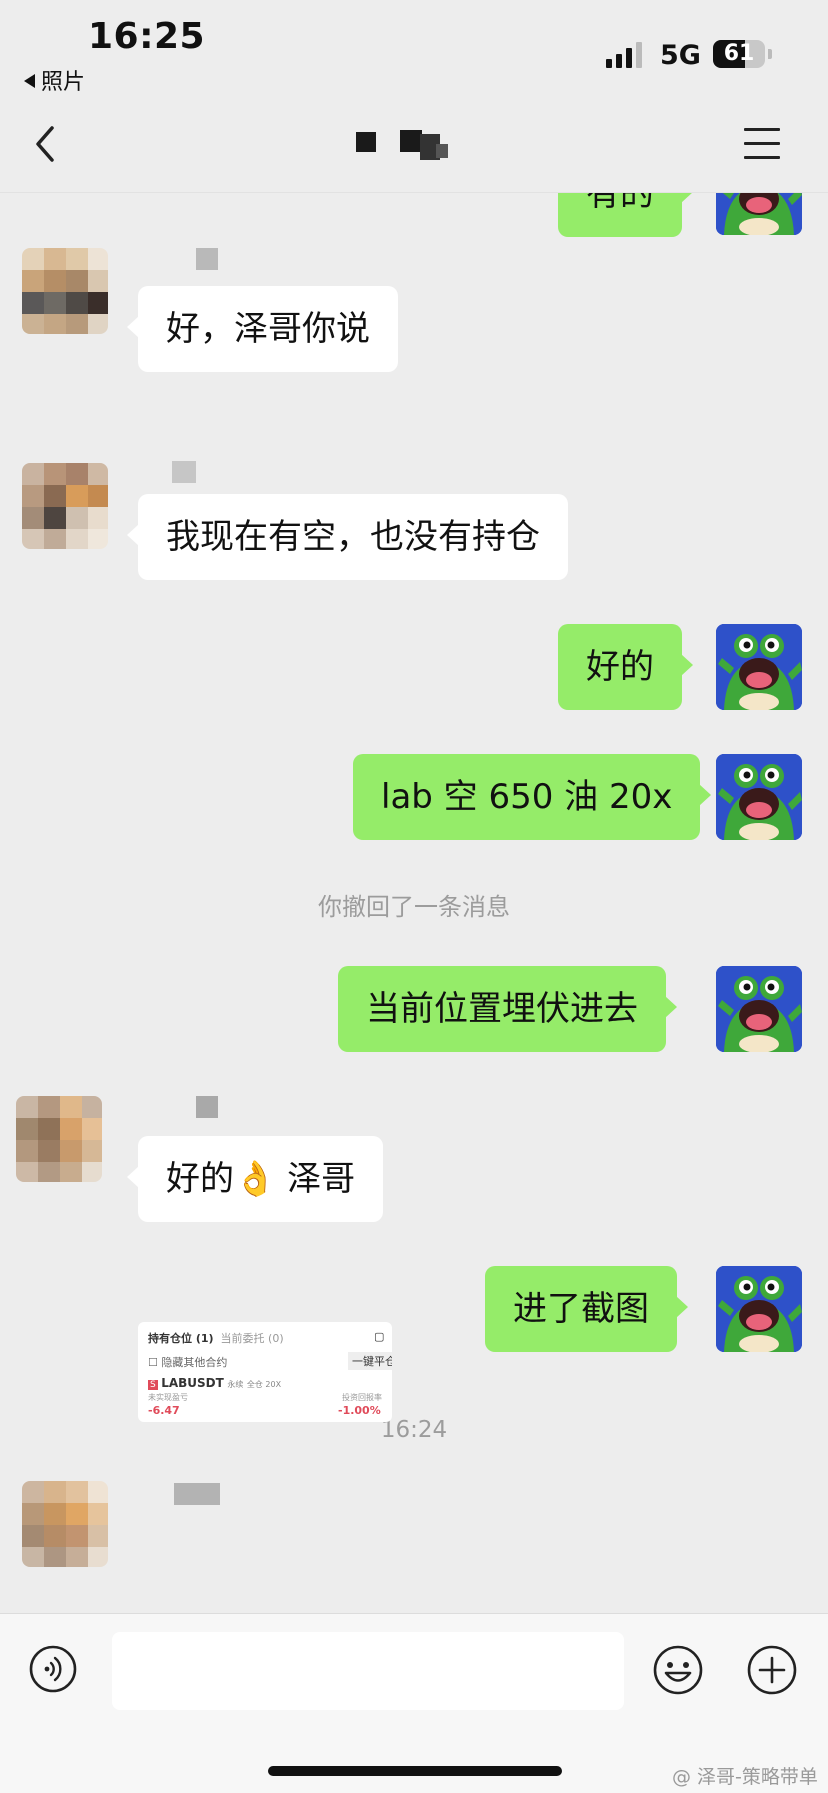 The width and height of the screenshot is (828, 1793). What do you see at coordinates (762, 144) in the screenshot?
I see `hamburger-menu-icon` at bounding box center [762, 144].